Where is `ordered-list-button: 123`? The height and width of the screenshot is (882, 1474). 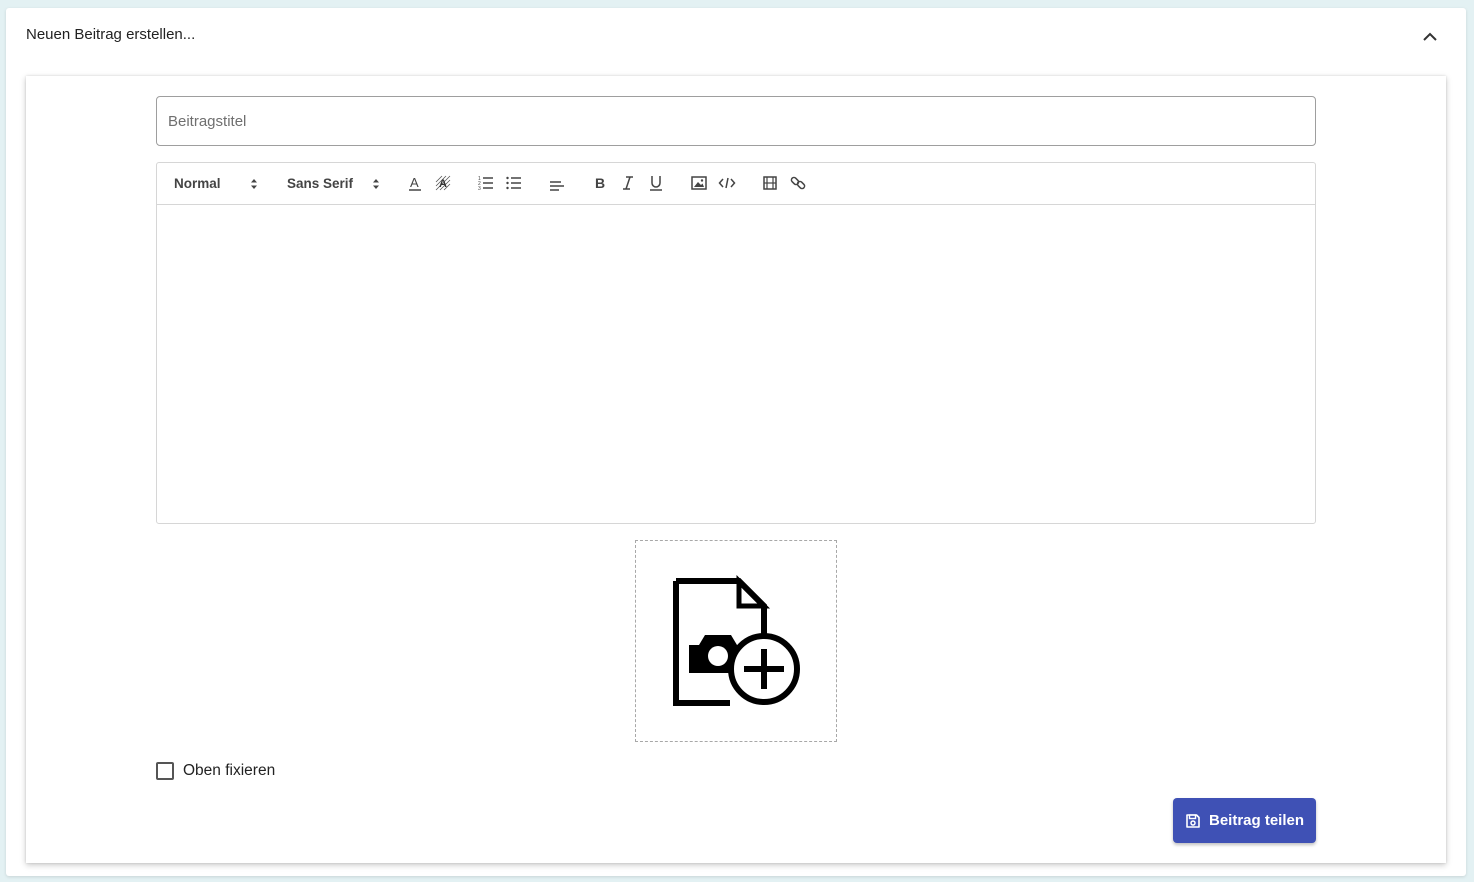 ordered-list-button: 123 is located at coordinates (486, 183).